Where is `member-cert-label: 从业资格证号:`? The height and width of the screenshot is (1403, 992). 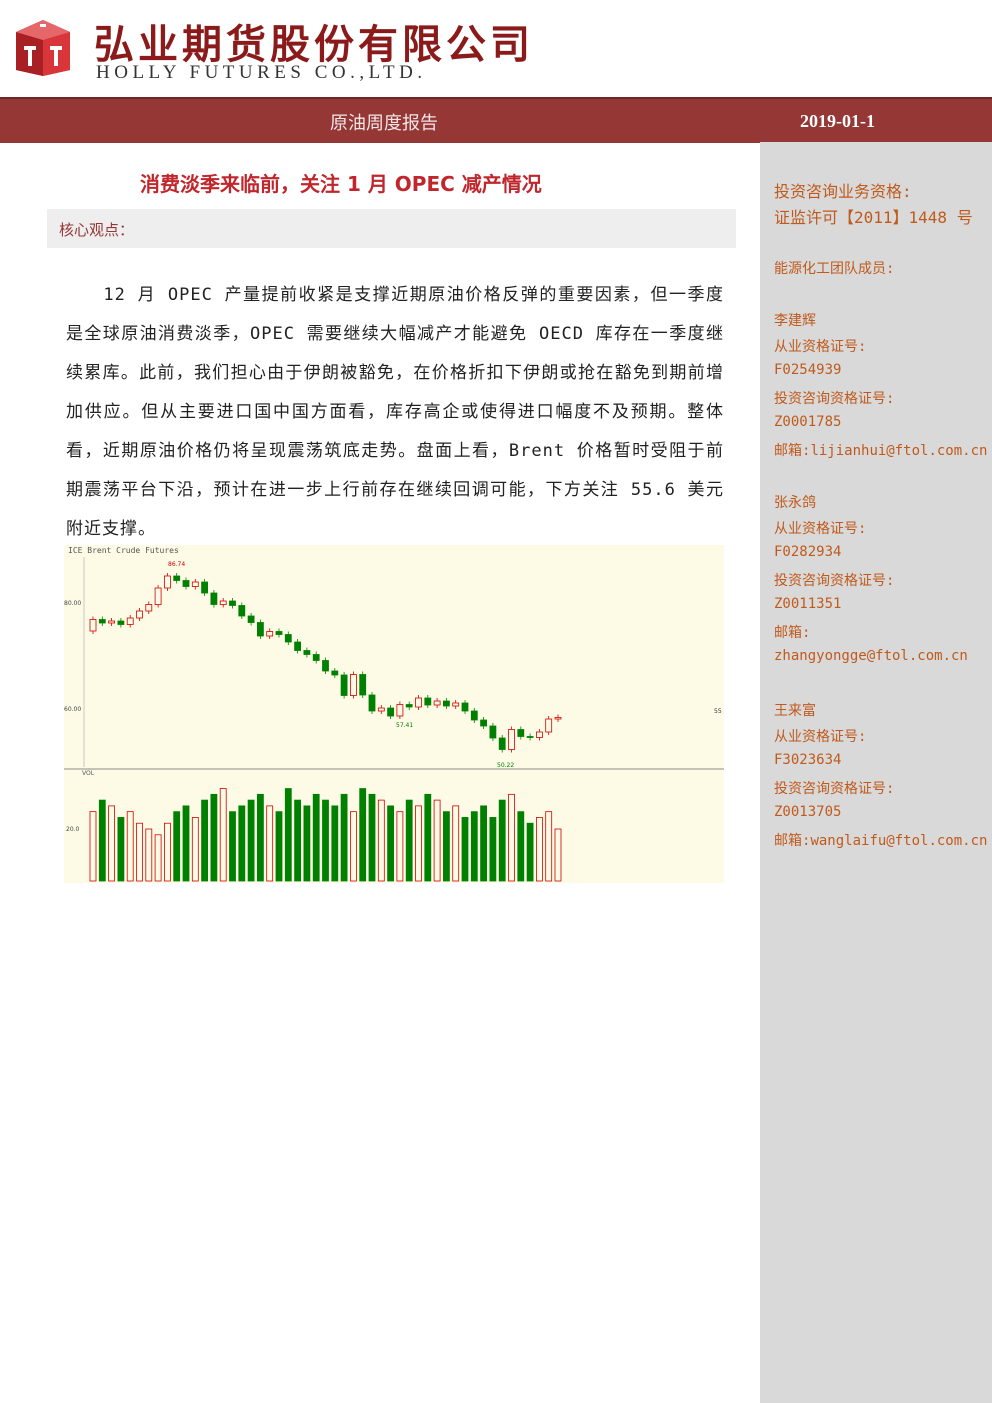 member-cert-label: 从业资格证号: is located at coordinates (820, 347).